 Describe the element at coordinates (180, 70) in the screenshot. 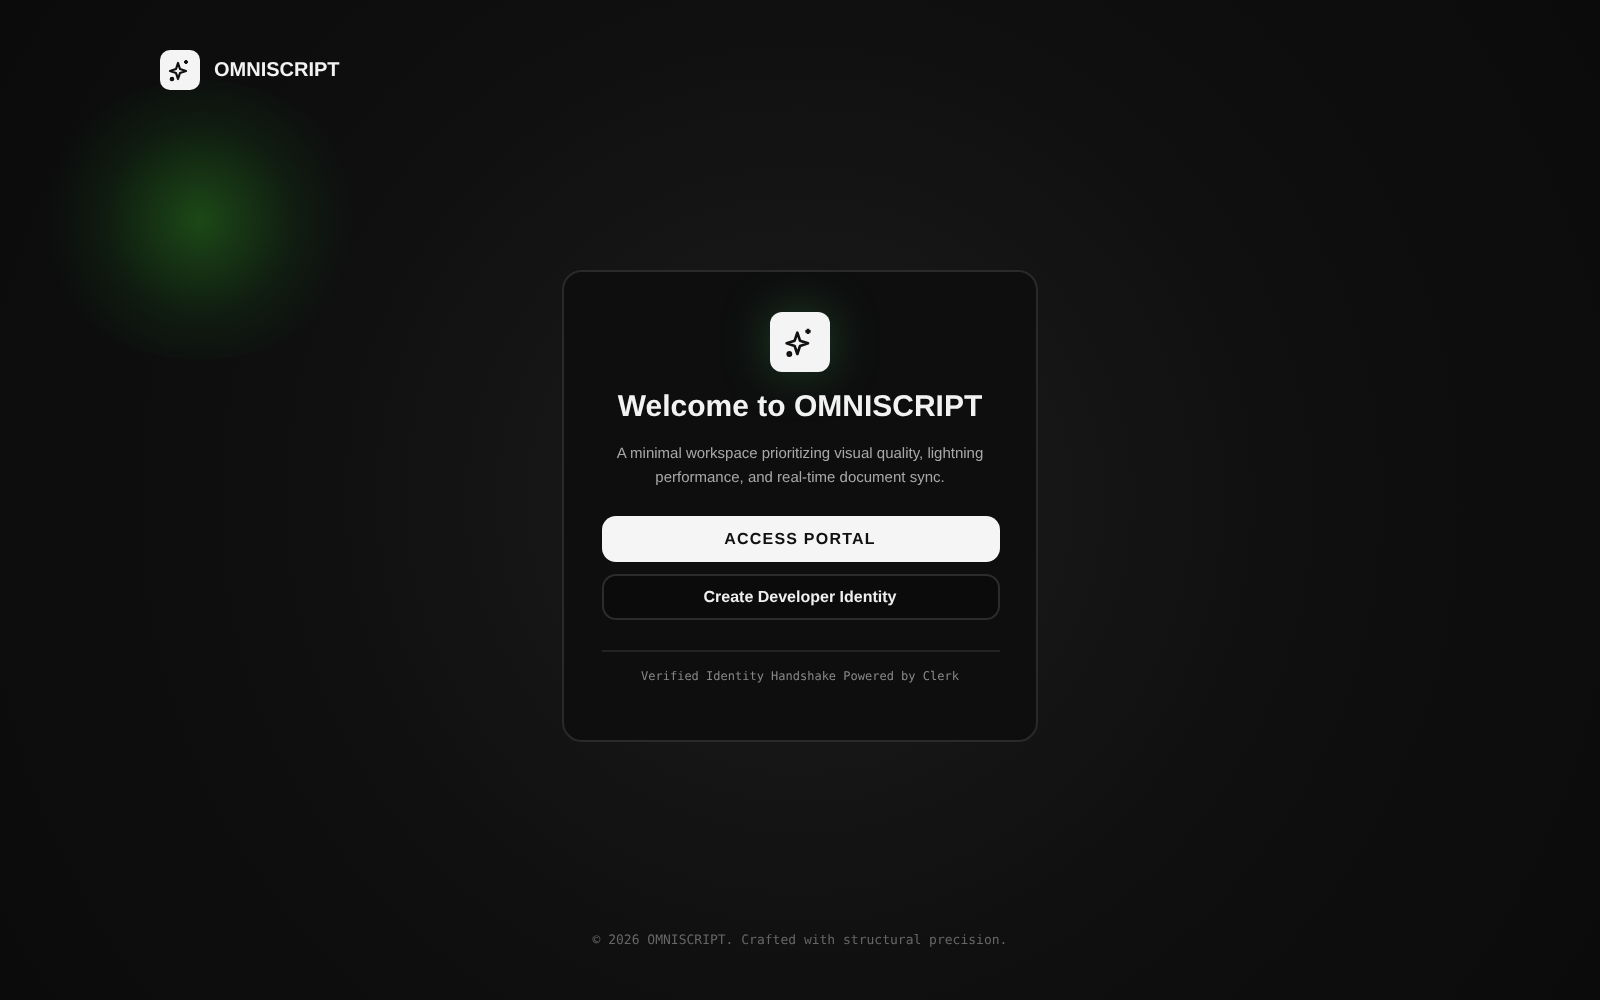

I see `logo-icon` at that location.